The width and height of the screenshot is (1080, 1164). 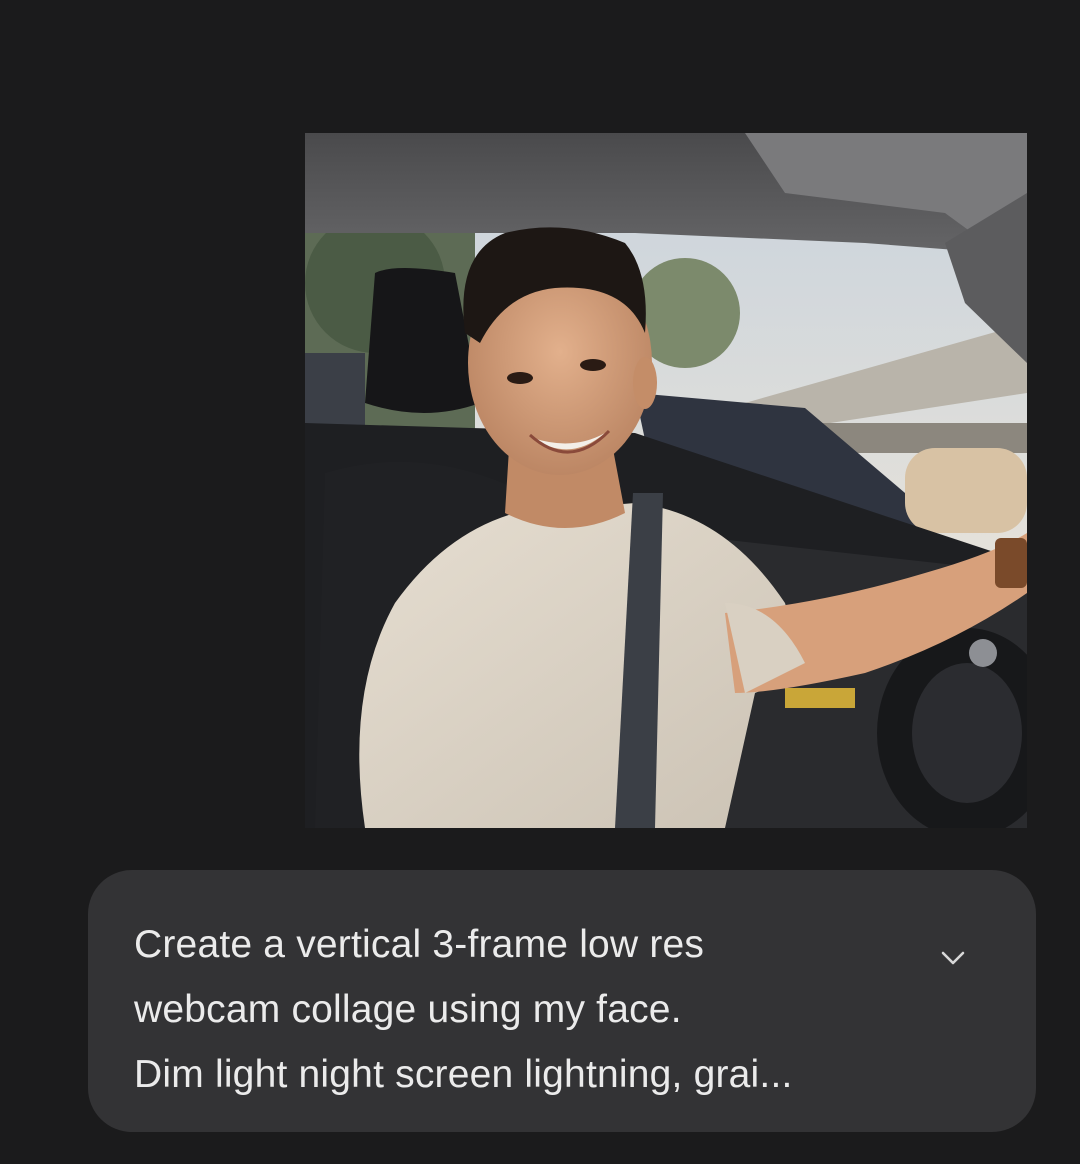 I want to click on prompt-line-2: webcam collage using my face., so click(x=408, y=1009).